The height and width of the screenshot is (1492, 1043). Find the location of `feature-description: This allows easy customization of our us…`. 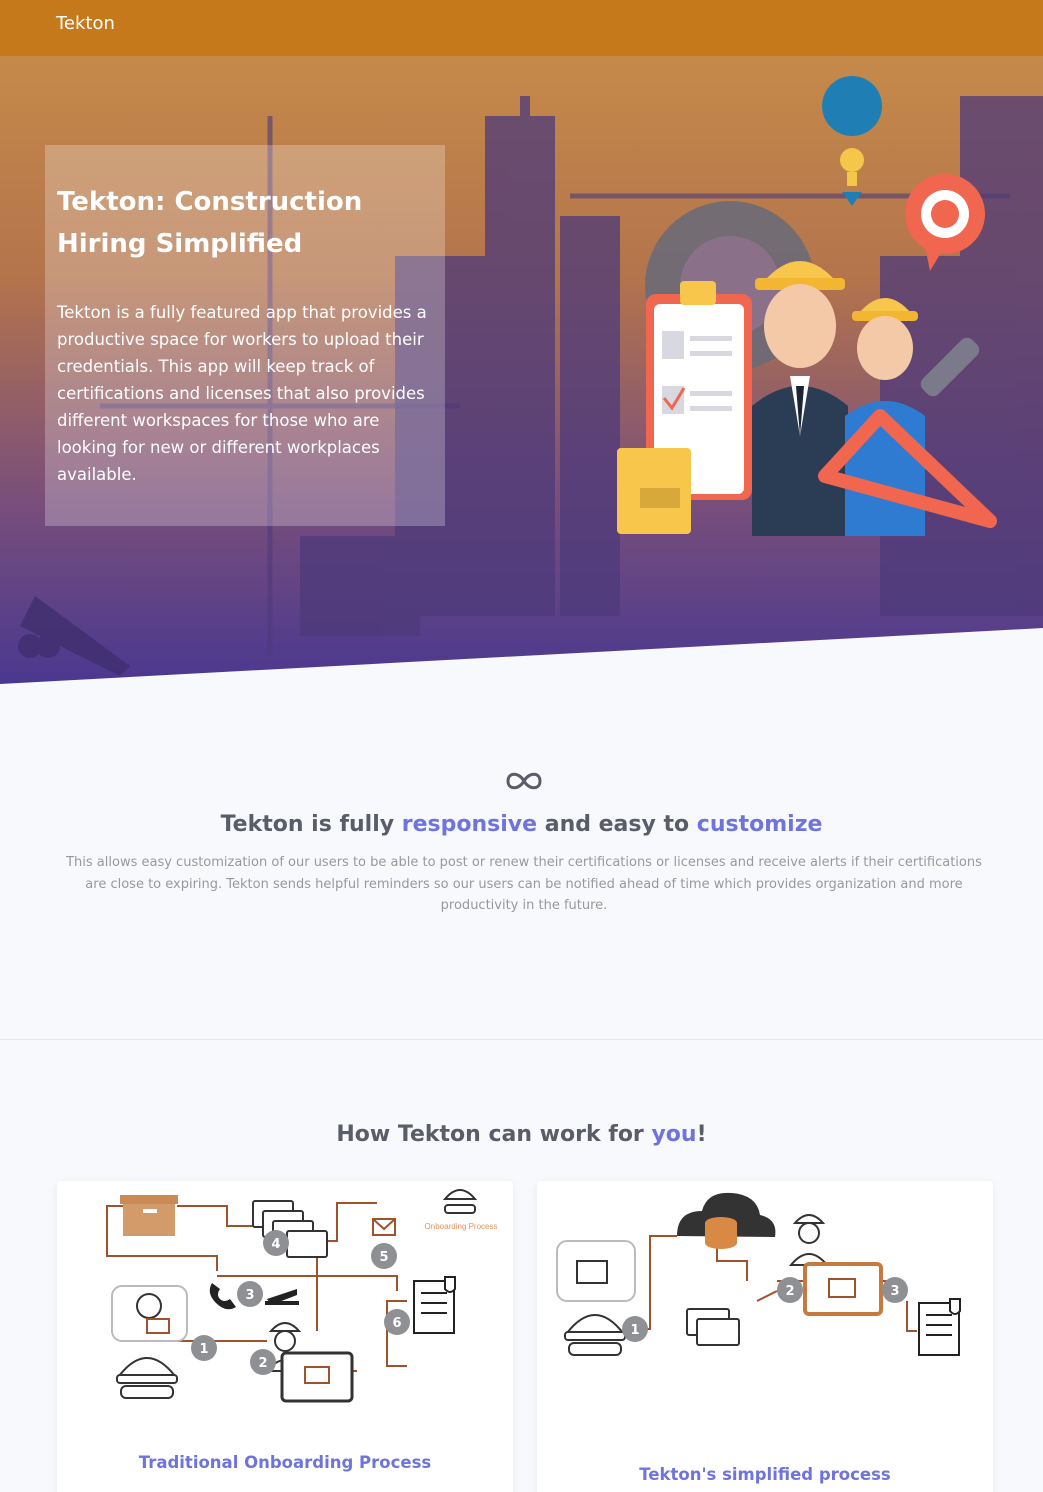

feature-description: This allows easy customization of our us… is located at coordinates (524, 884).